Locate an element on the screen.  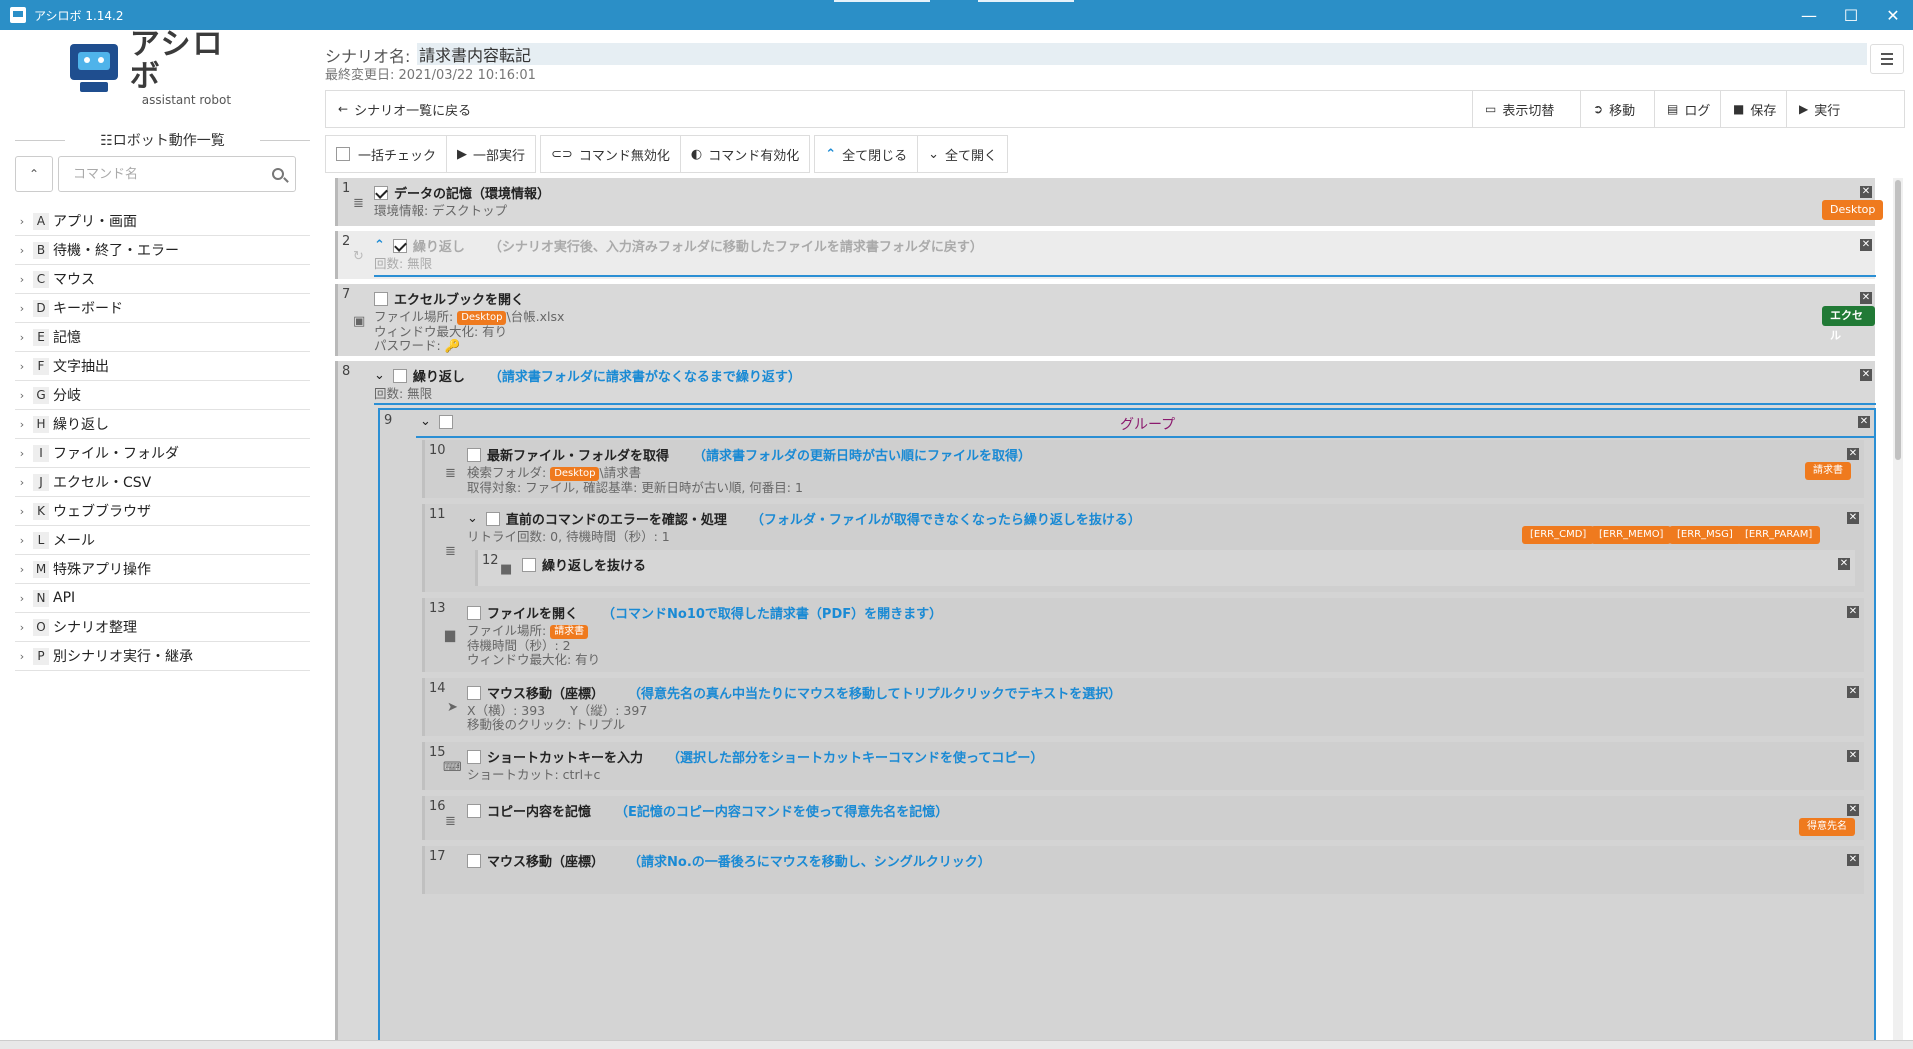
move-button: ➲ 移動 is located at coordinates (1614, 109).